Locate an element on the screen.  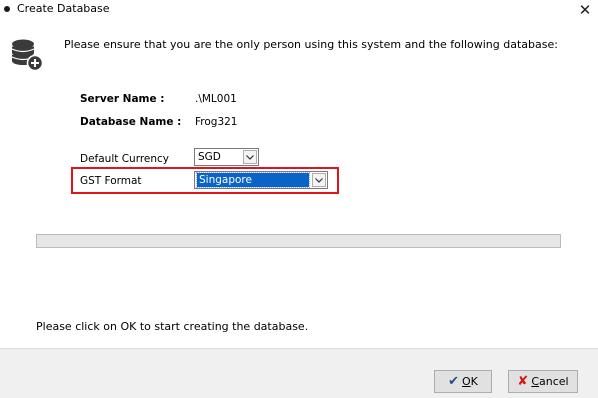
close-button: ✕ is located at coordinates (585, 10).